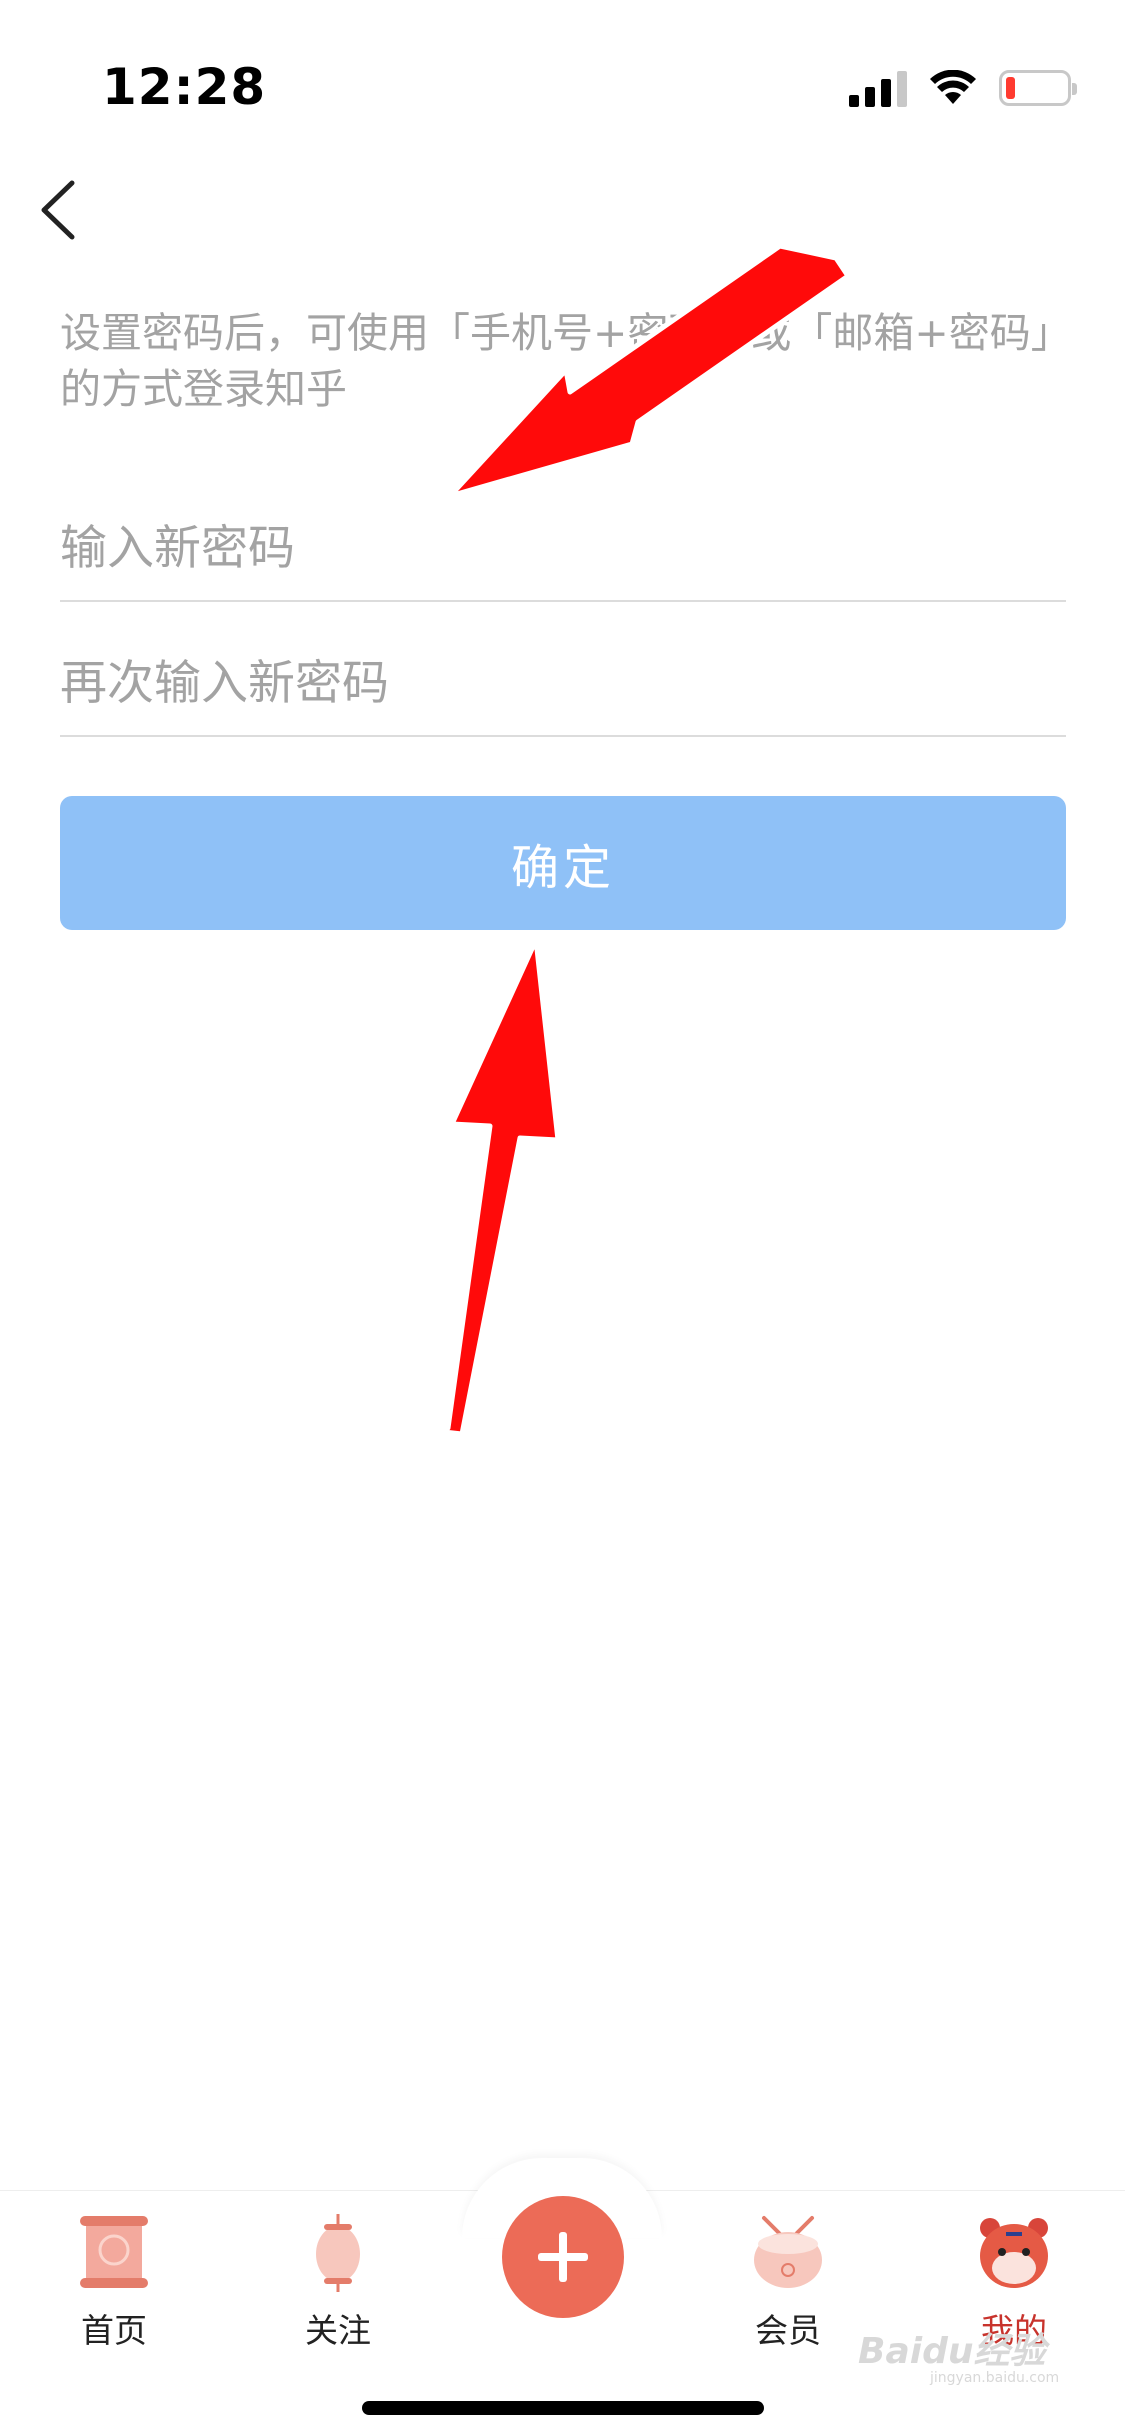  I want to click on tab-member-label: 会员, so click(788, 2330).